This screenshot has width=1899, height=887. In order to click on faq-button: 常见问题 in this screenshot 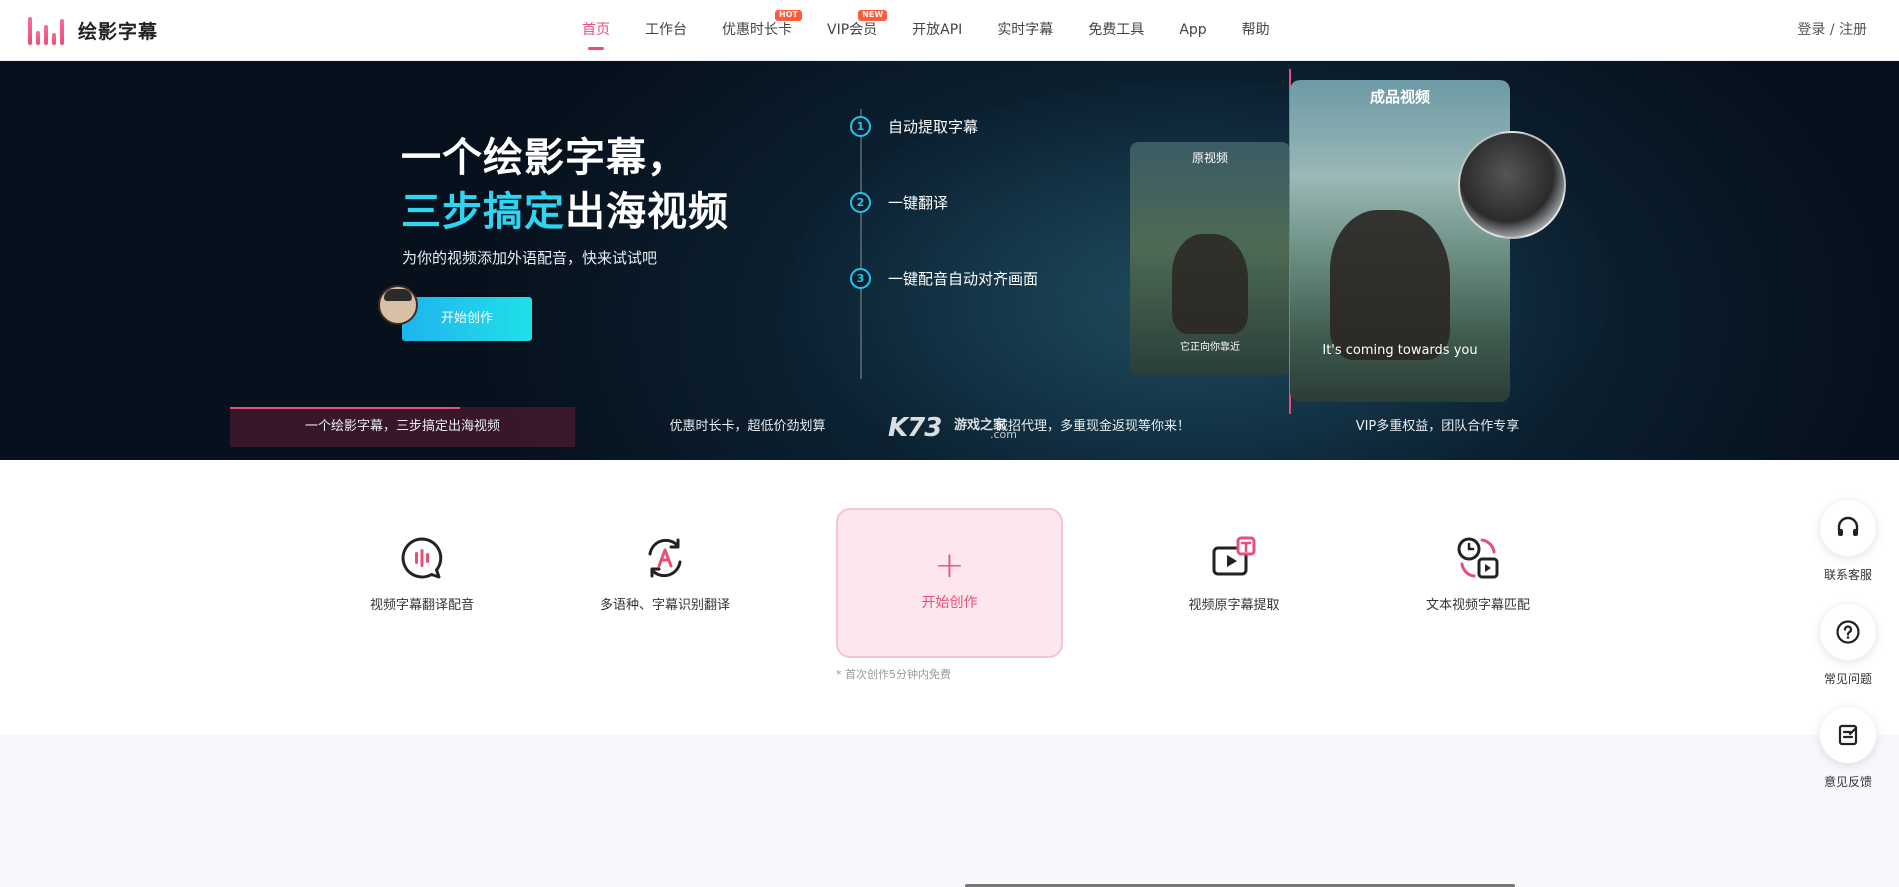, I will do `click(1848, 645)`.